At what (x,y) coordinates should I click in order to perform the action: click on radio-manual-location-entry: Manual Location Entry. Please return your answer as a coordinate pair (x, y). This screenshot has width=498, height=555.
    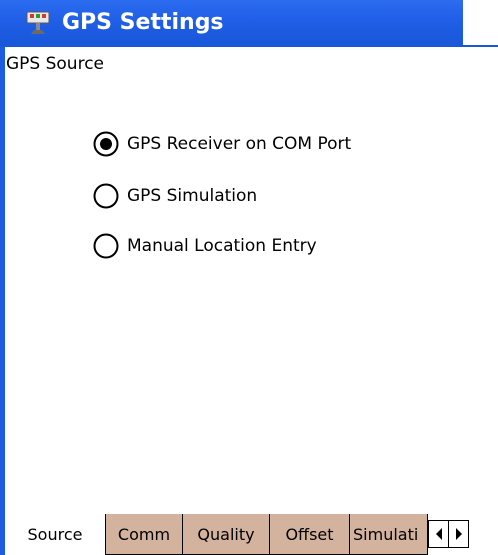
    Looking at the image, I should click on (205, 246).